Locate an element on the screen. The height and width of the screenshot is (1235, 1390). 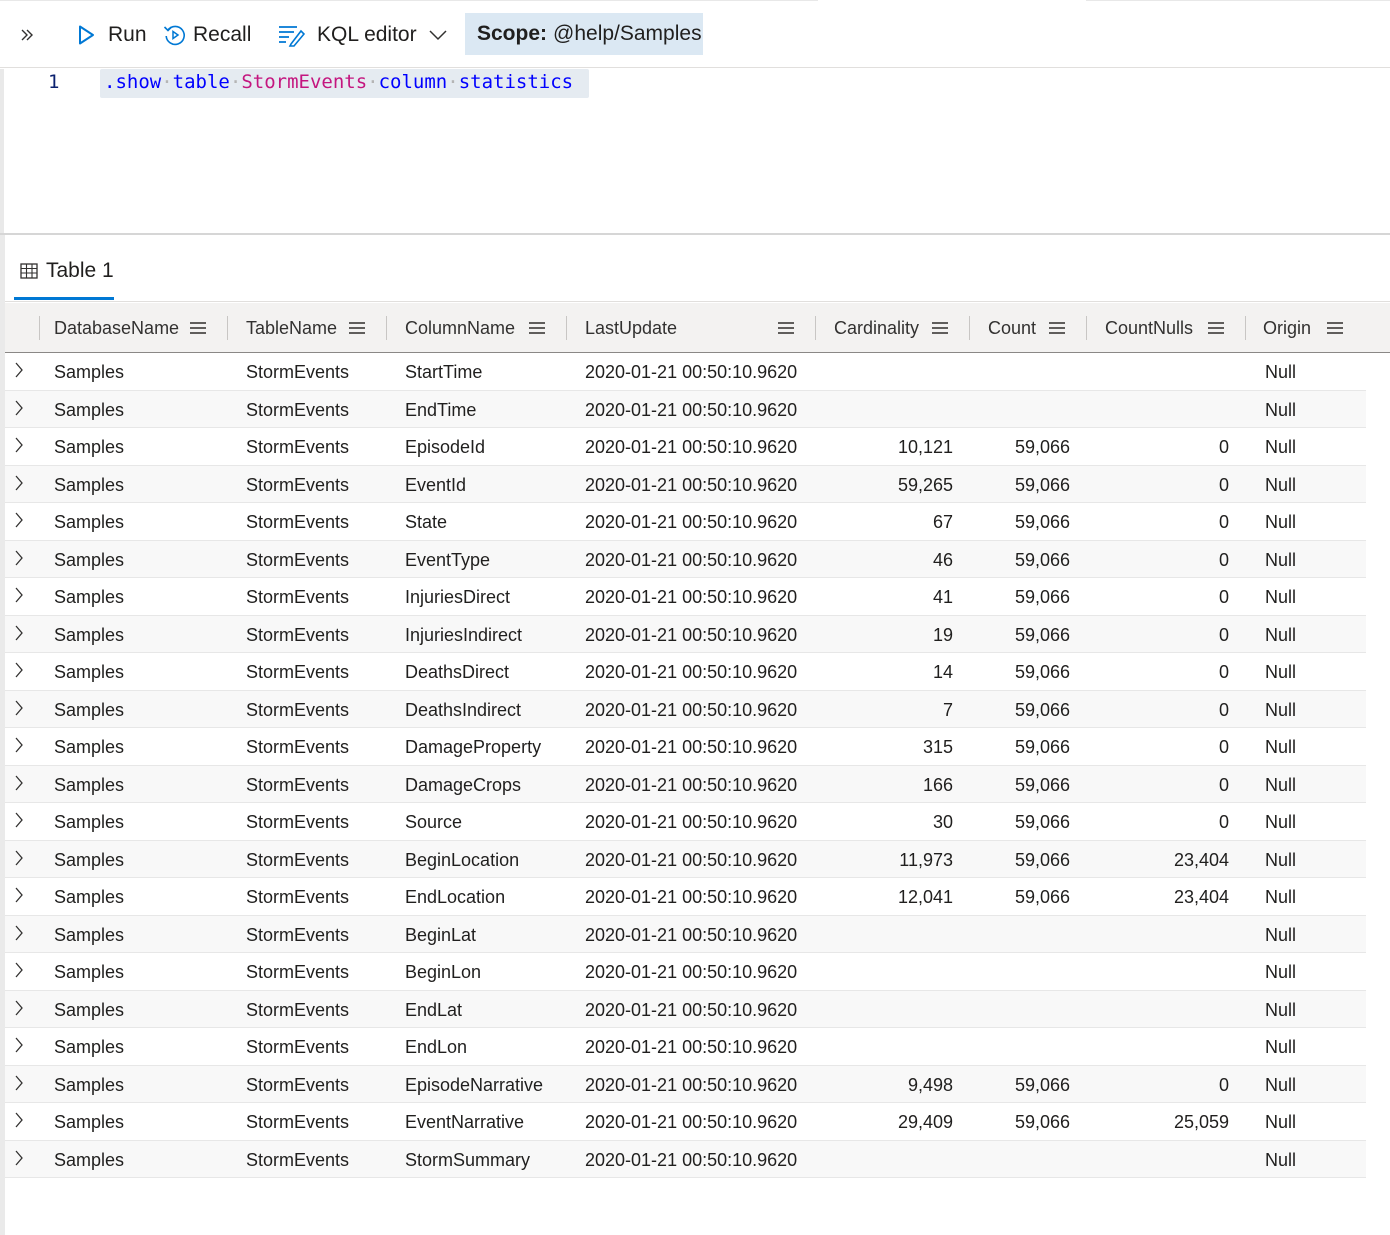
column-header-columnname: ColumnName is located at coordinates (476, 328).